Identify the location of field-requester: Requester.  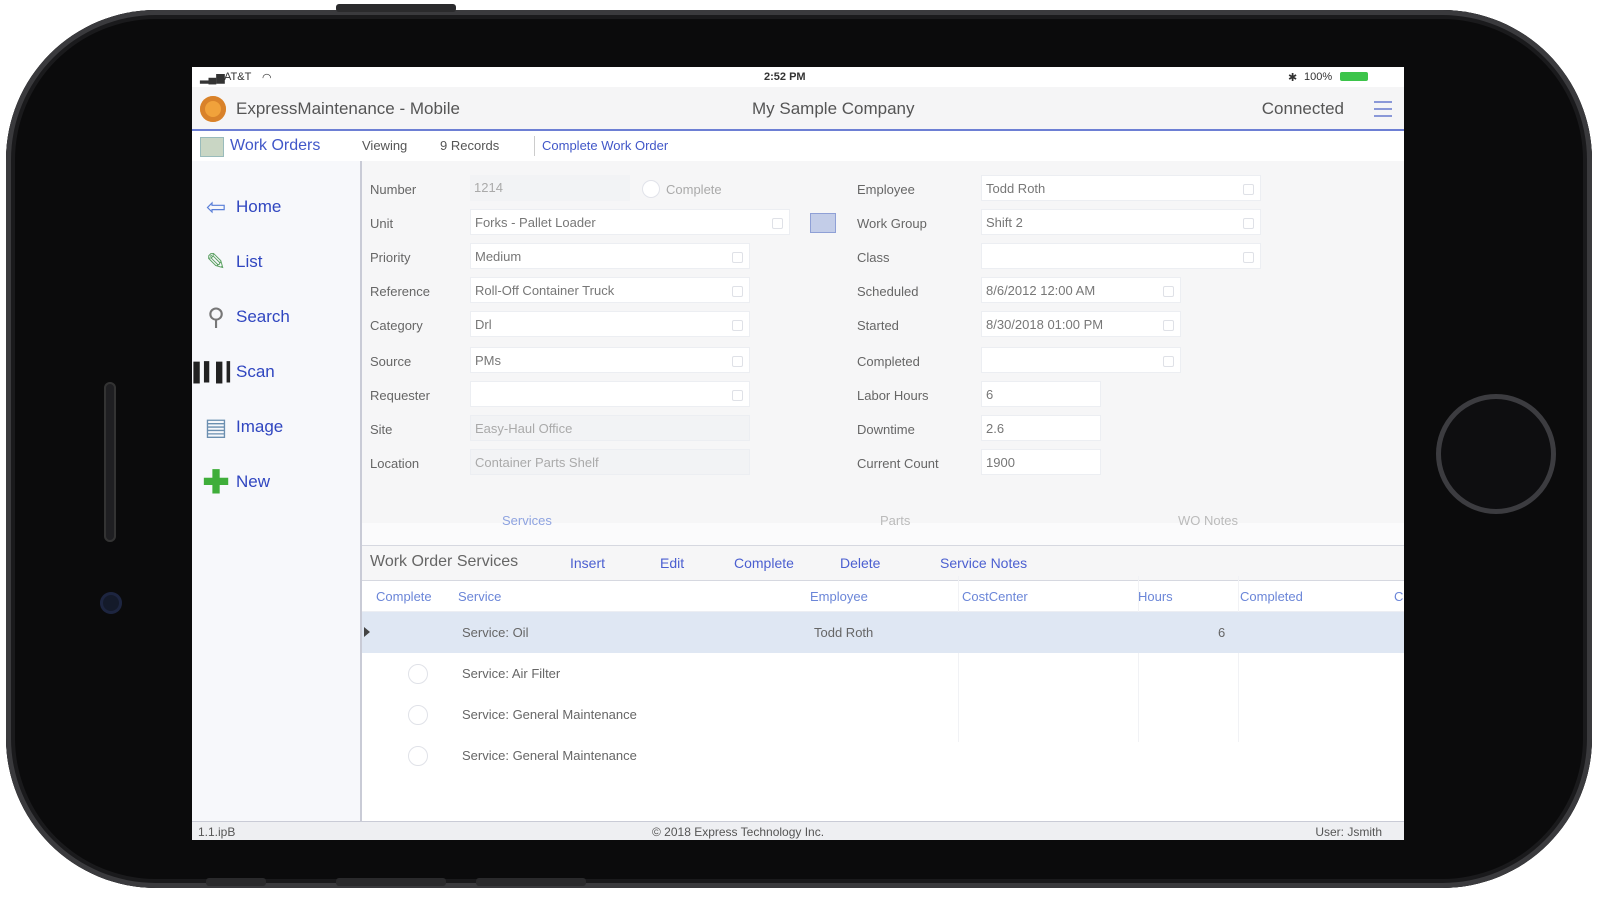
(580, 395).